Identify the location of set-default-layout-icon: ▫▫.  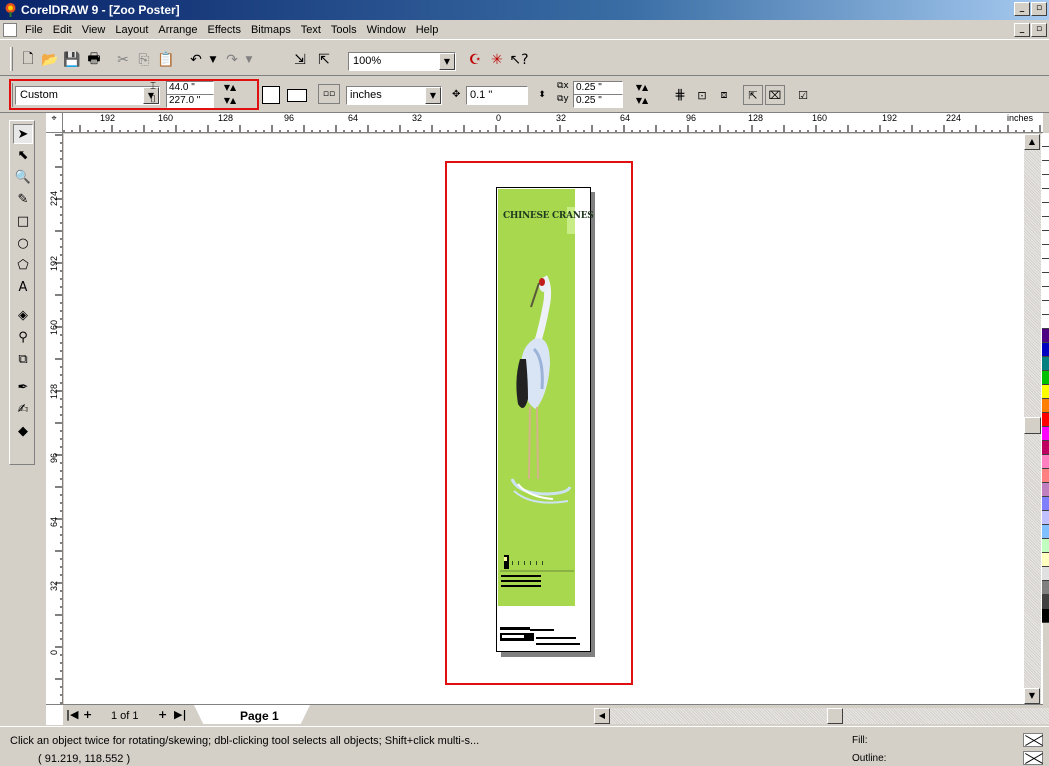
(329, 94).